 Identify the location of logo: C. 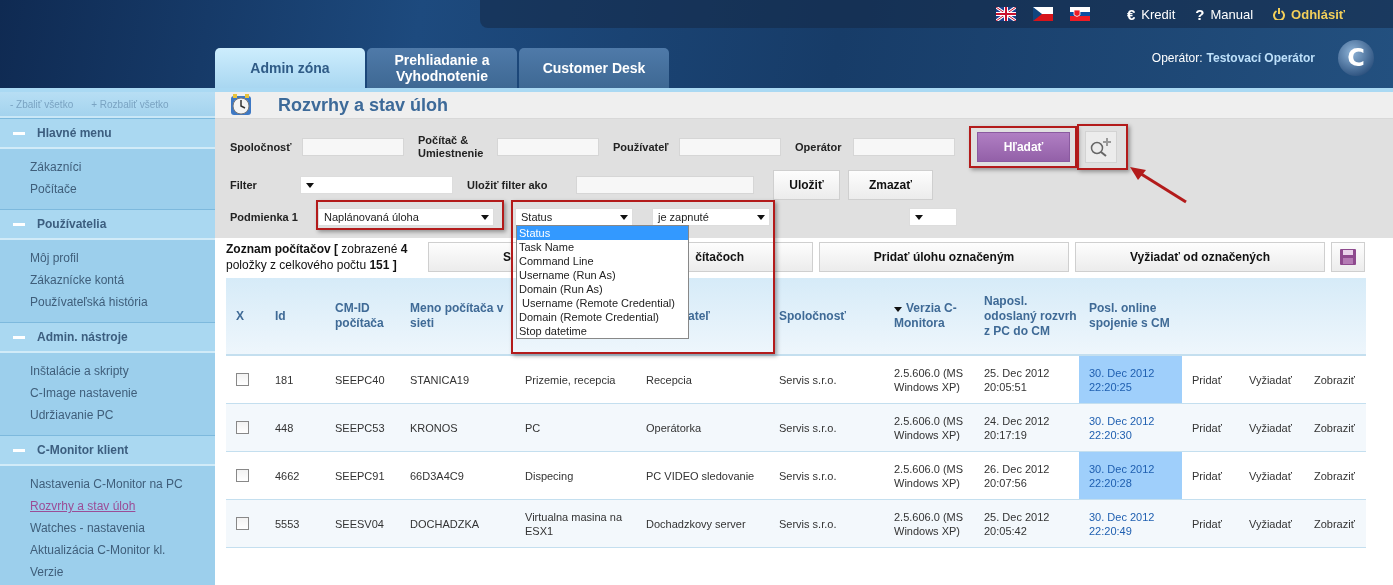
(1356, 58).